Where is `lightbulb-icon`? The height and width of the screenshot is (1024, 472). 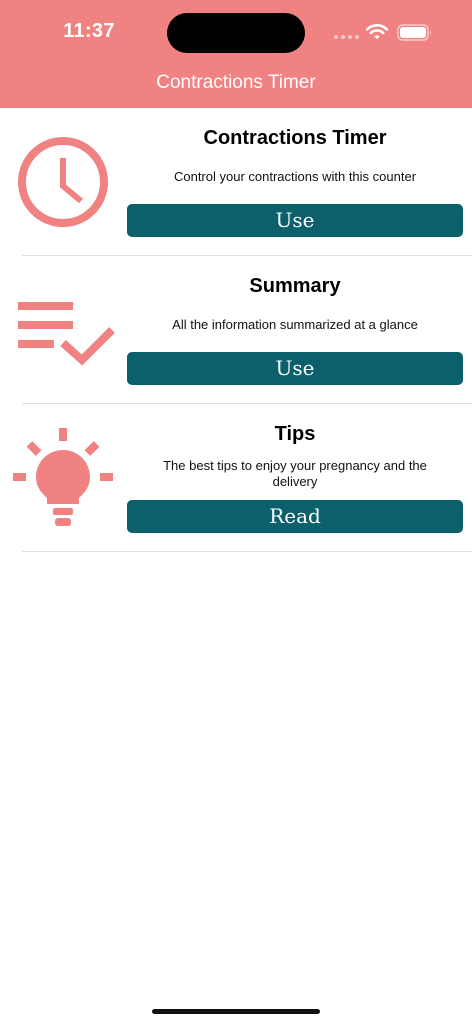 lightbulb-icon is located at coordinates (63, 477).